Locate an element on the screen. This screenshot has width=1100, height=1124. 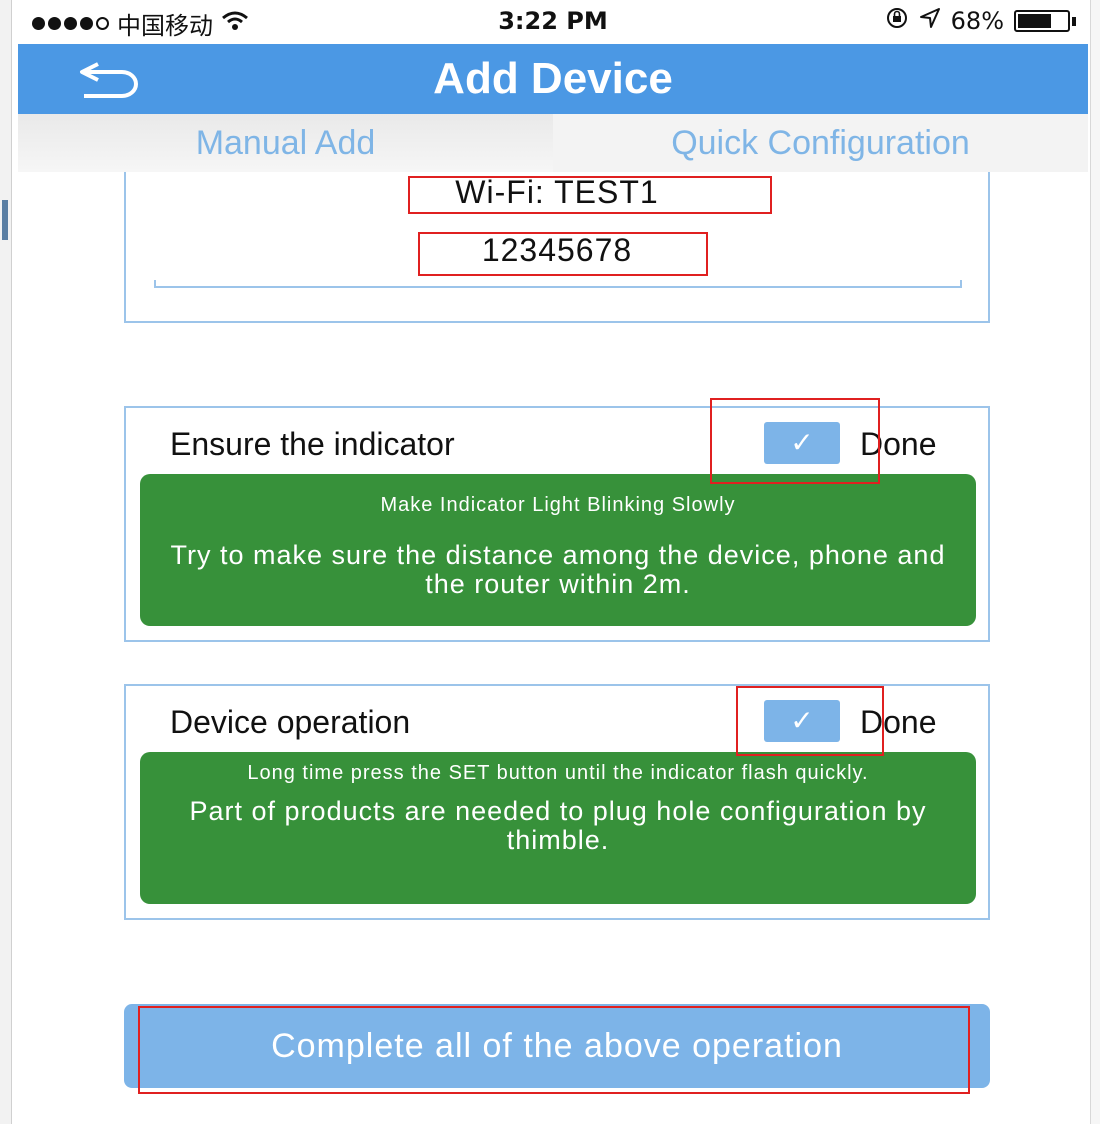
wifi-password-field: 12345678 is located at coordinates (557, 250).